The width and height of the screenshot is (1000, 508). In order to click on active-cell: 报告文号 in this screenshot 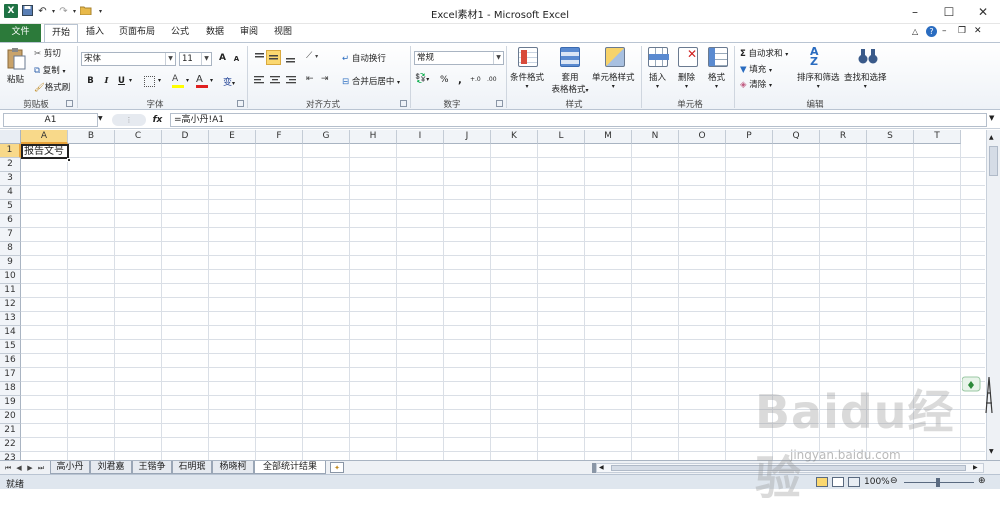, I will do `click(45, 151)`.